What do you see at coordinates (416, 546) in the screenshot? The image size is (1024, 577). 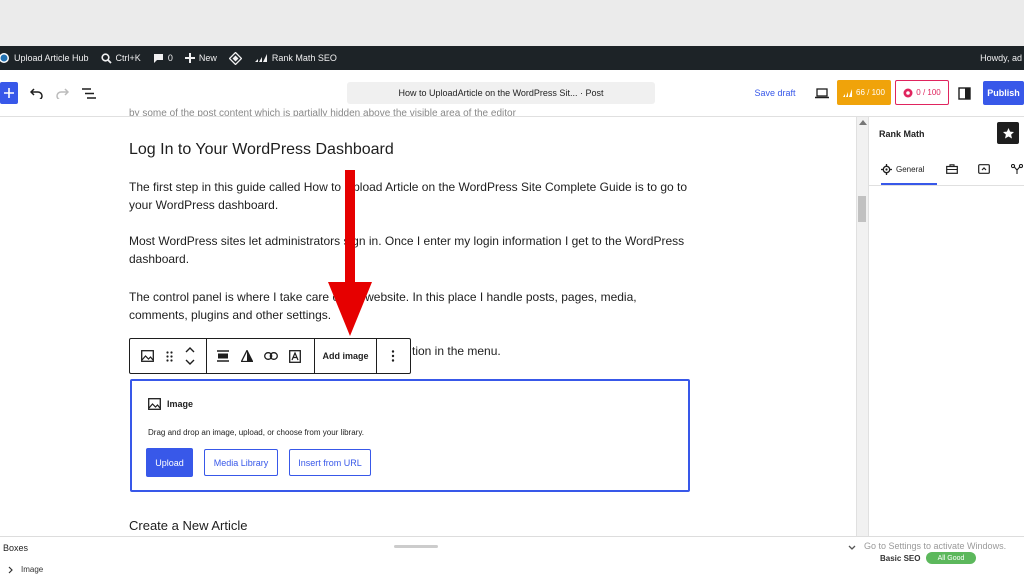 I see `resize-handle` at bounding box center [416, 546].